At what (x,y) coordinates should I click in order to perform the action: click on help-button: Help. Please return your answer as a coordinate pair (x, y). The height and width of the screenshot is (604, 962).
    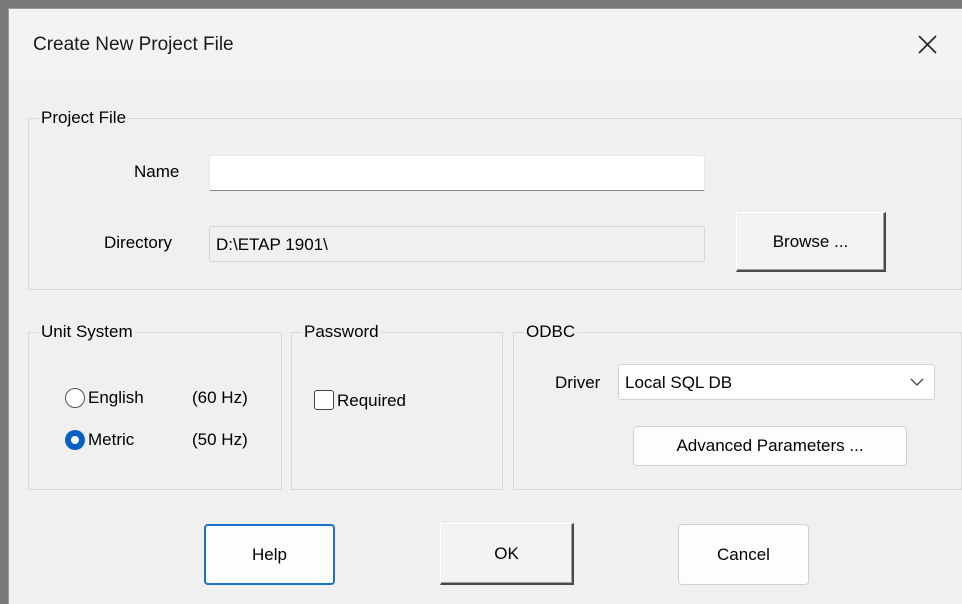
    Looking at the image, I should click on (269, 554).